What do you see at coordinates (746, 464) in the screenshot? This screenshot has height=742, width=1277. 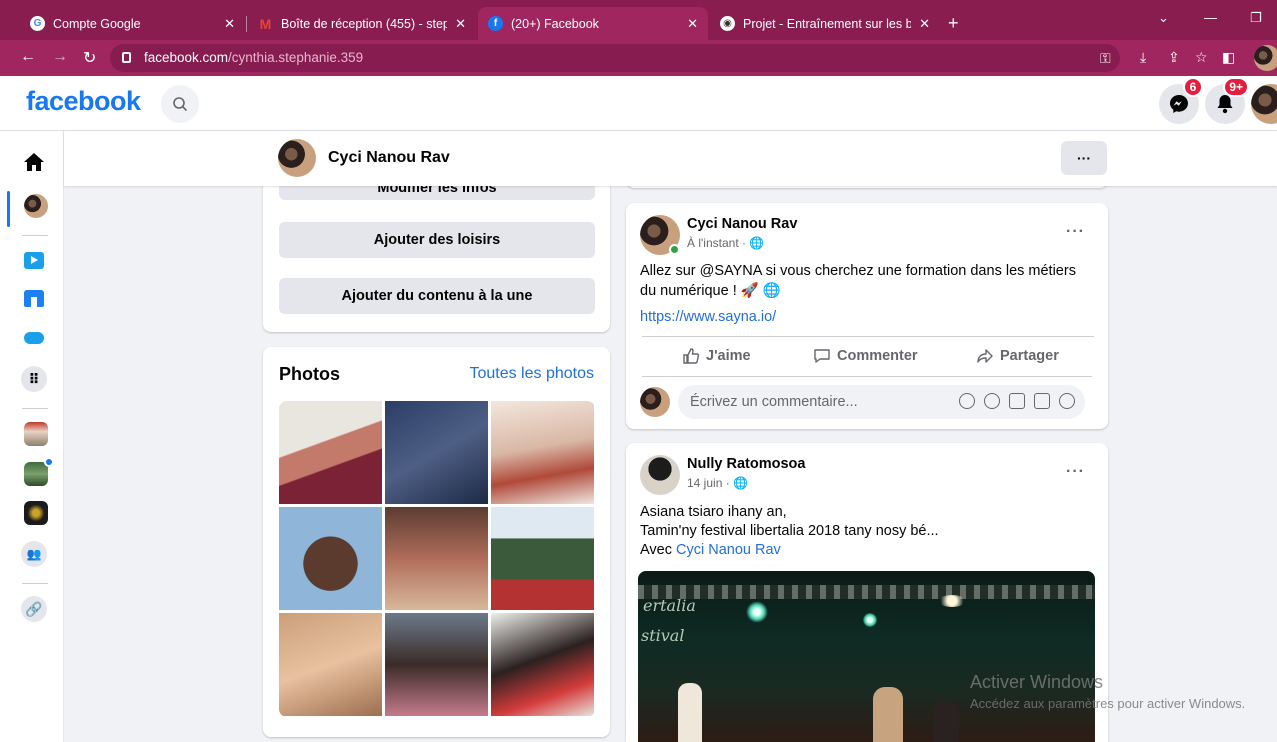 I see `post-author: Nully Ratomosoa` at bounding box center [746, 464].